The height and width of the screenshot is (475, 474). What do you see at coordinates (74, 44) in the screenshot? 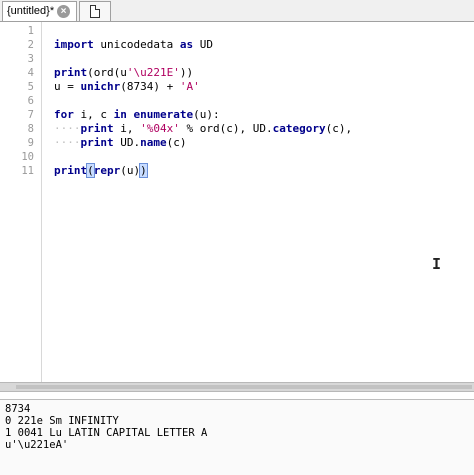
I see `keyword: import` at bounding box center [74, 44].